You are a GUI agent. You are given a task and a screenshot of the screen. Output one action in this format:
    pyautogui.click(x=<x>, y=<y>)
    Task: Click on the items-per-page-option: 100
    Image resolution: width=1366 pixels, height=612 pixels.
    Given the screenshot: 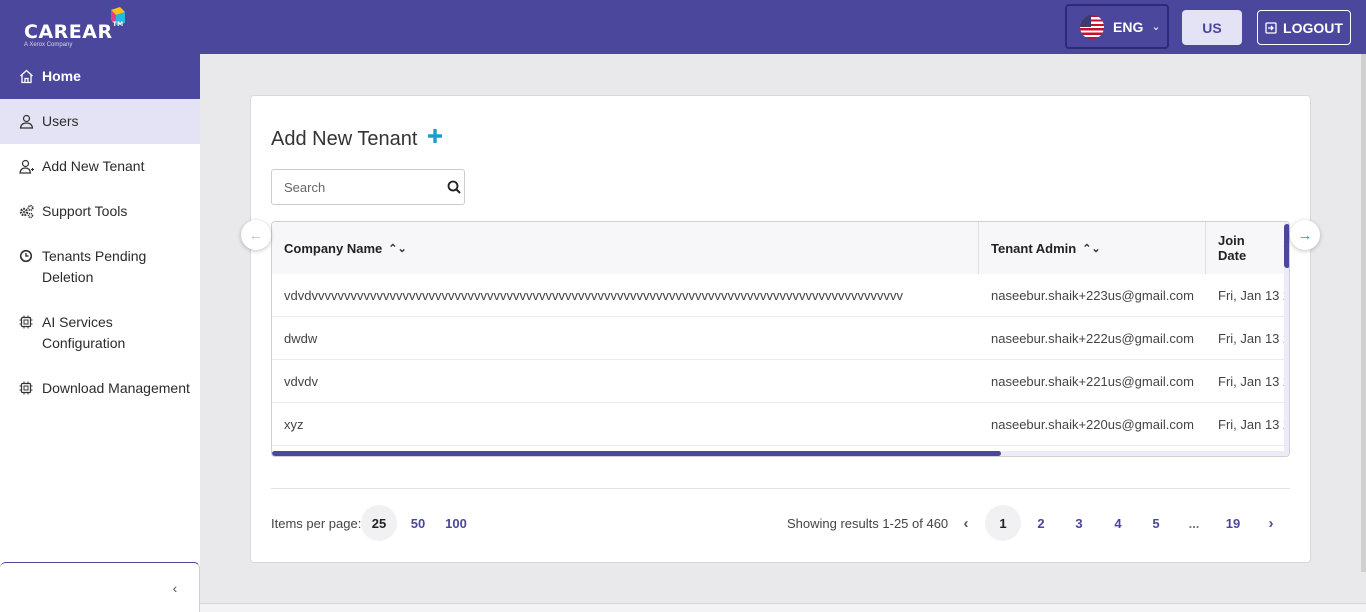 What is the action you would take?
    pyautogui.click(x=456, y=523)
    